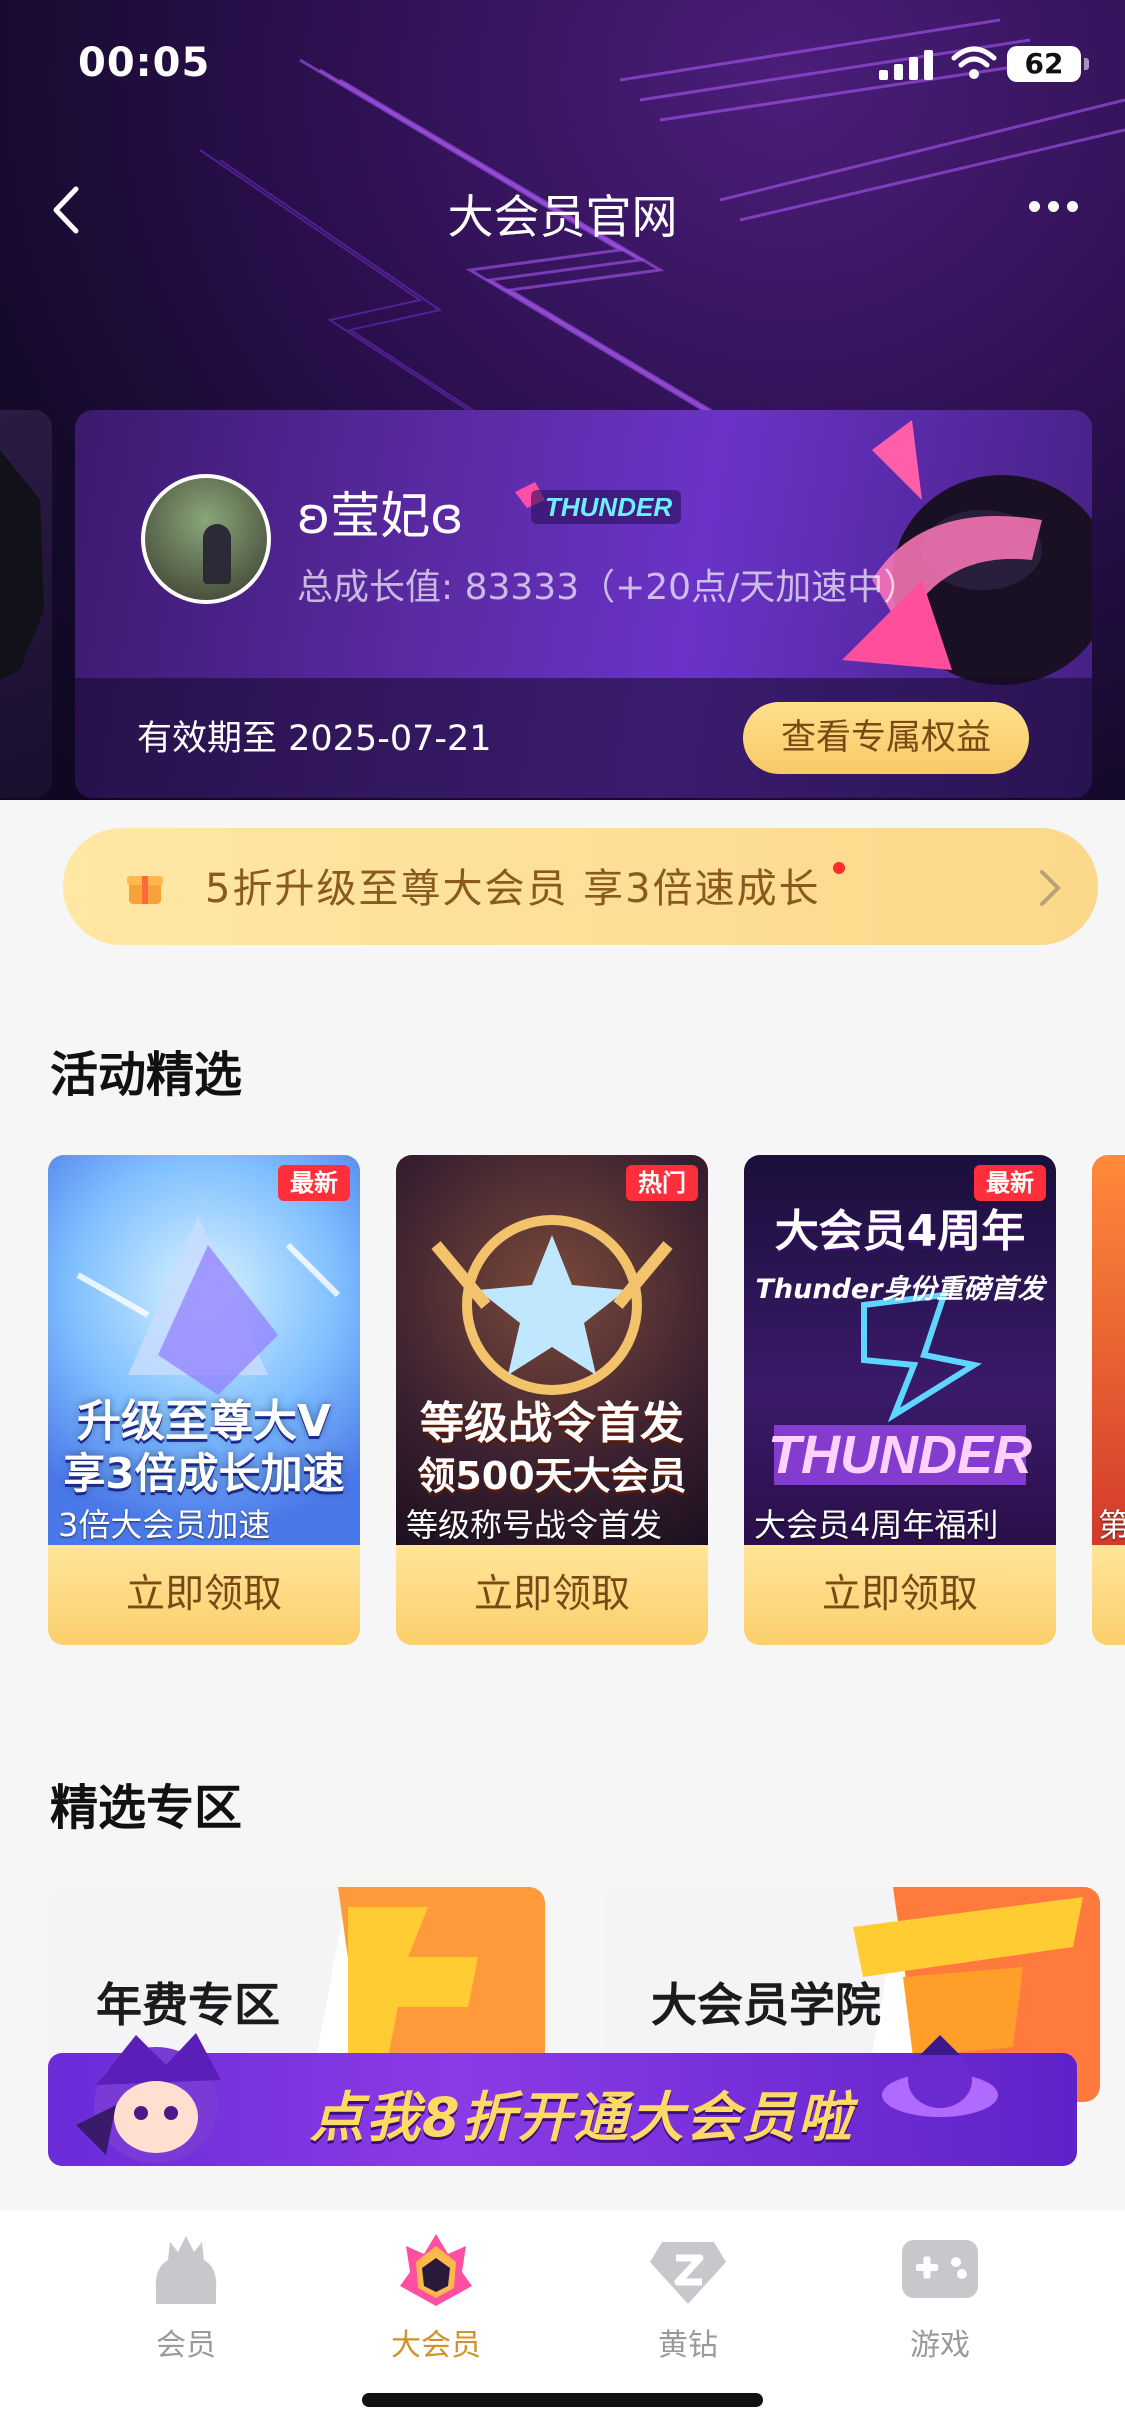  Describe the element at coordinates (967, 552) in the screenshot. I see `helmet-illustration` at that location.